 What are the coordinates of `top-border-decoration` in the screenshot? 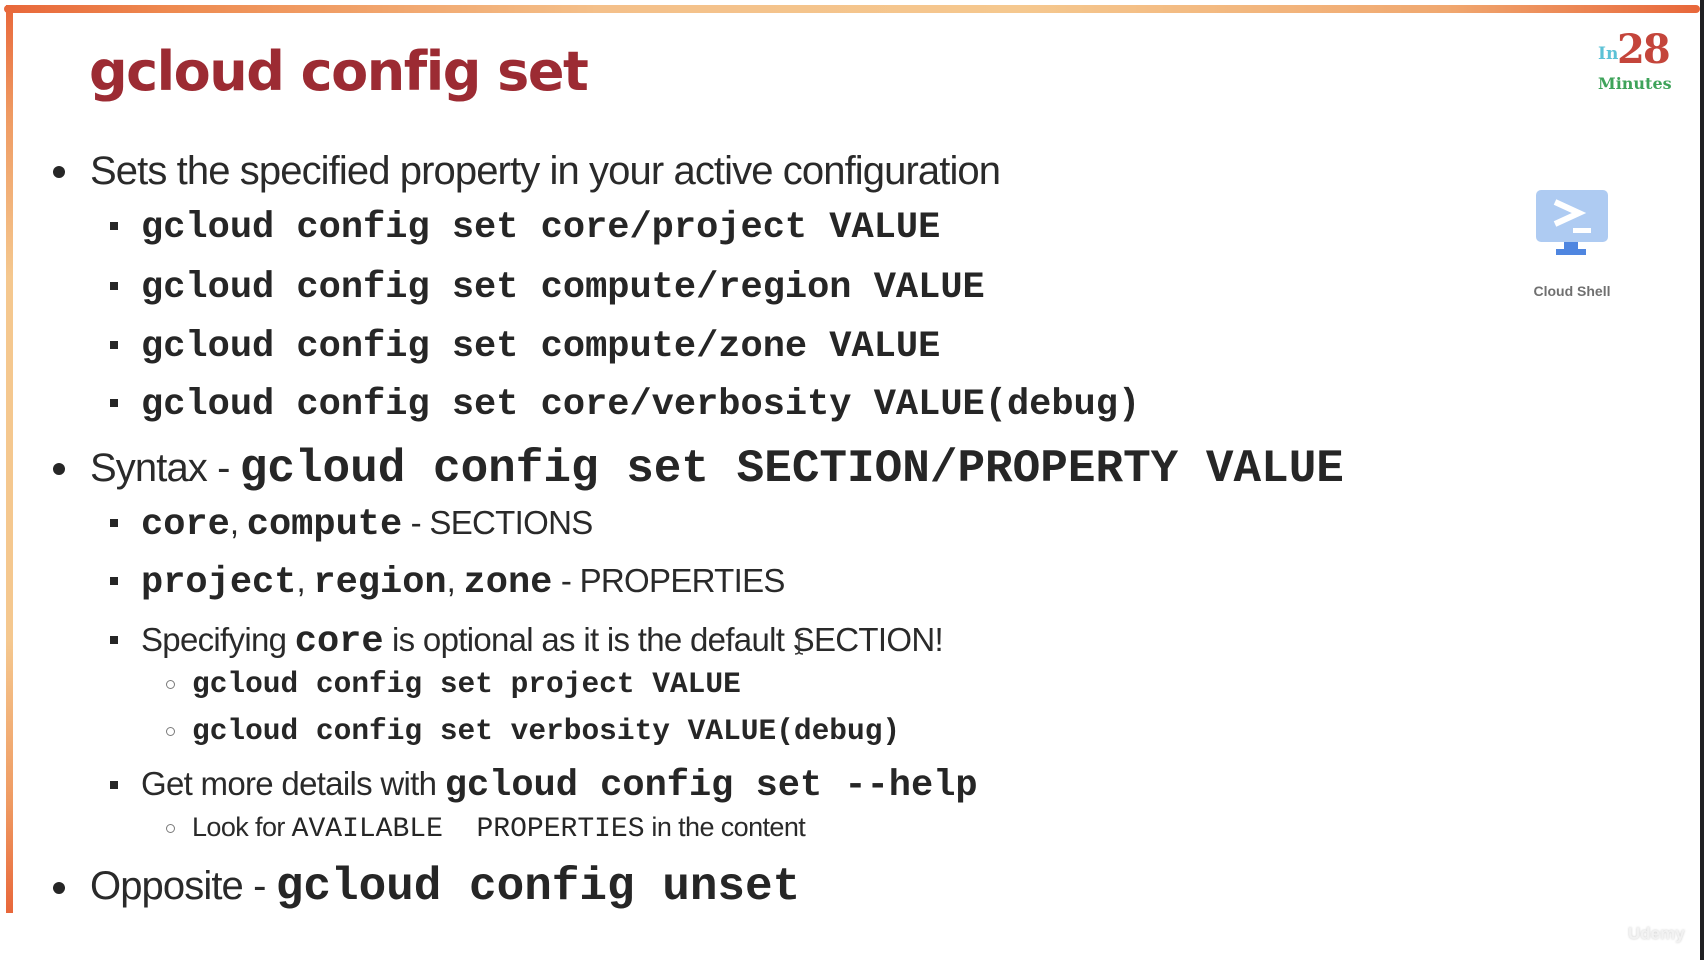 It's located at (852, 9).